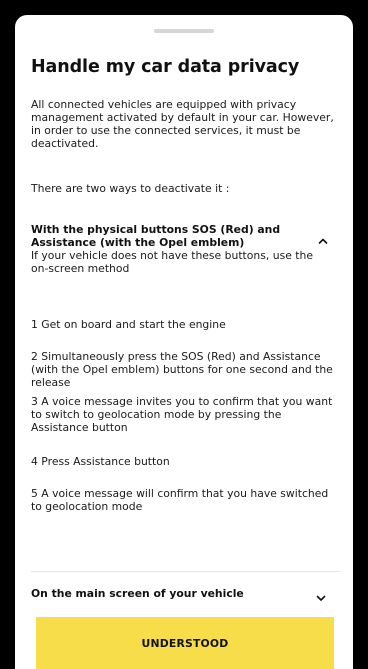  What do you see at coordinates (184, 31) in the screenshot?
I see `sheet-drag-handle` at bounding box center [184, 31].